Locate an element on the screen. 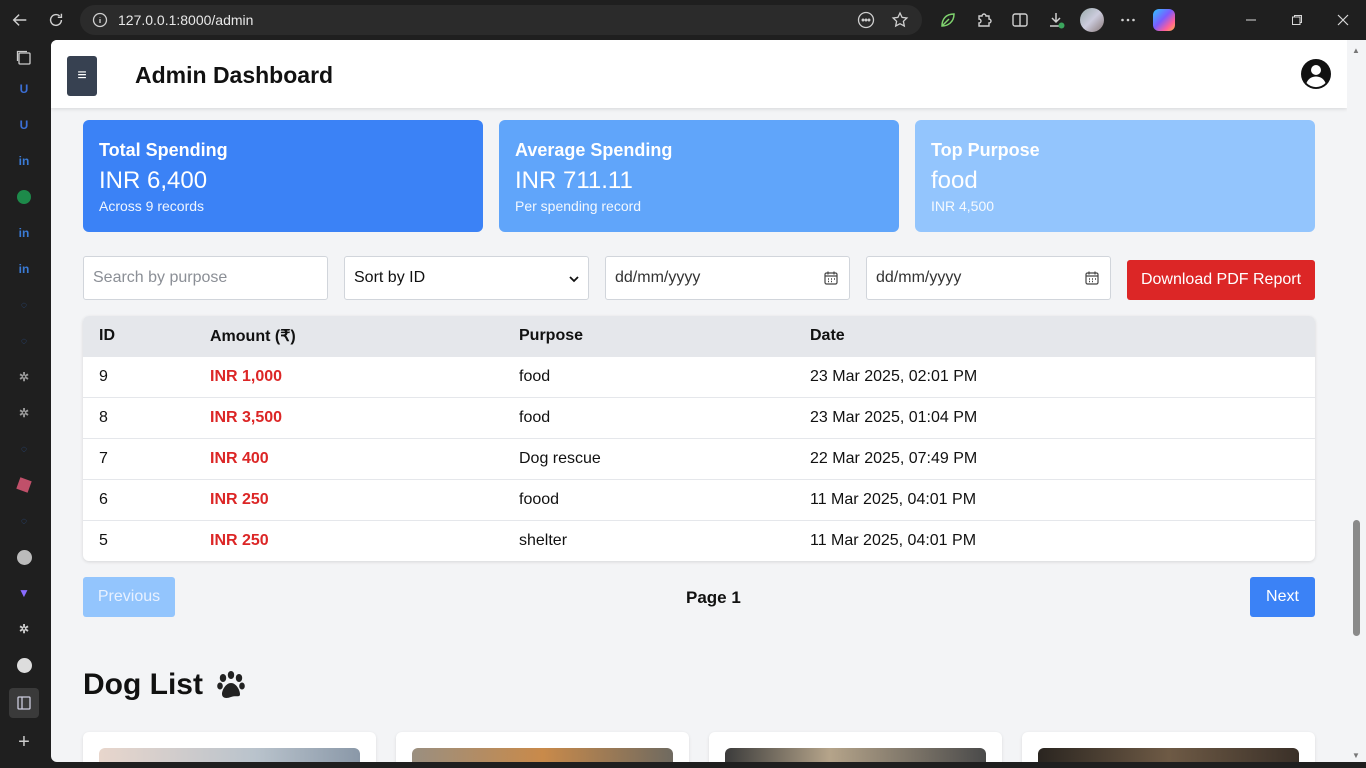  favorite-star-icon is located at coordinates (900, 20).